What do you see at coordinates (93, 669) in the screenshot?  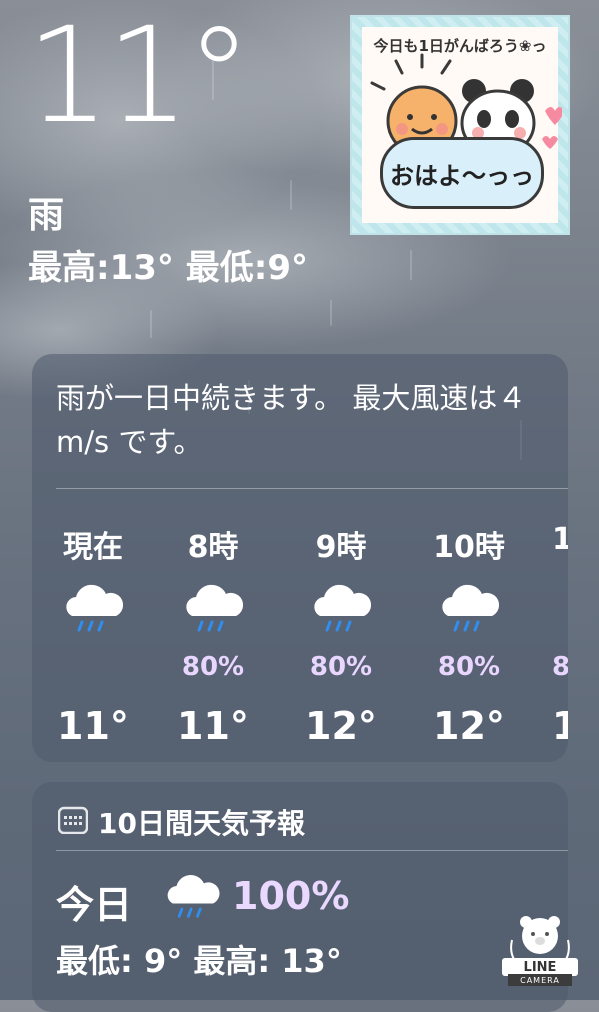 I see `hour-precipitation` at bounding box center [93, 669].